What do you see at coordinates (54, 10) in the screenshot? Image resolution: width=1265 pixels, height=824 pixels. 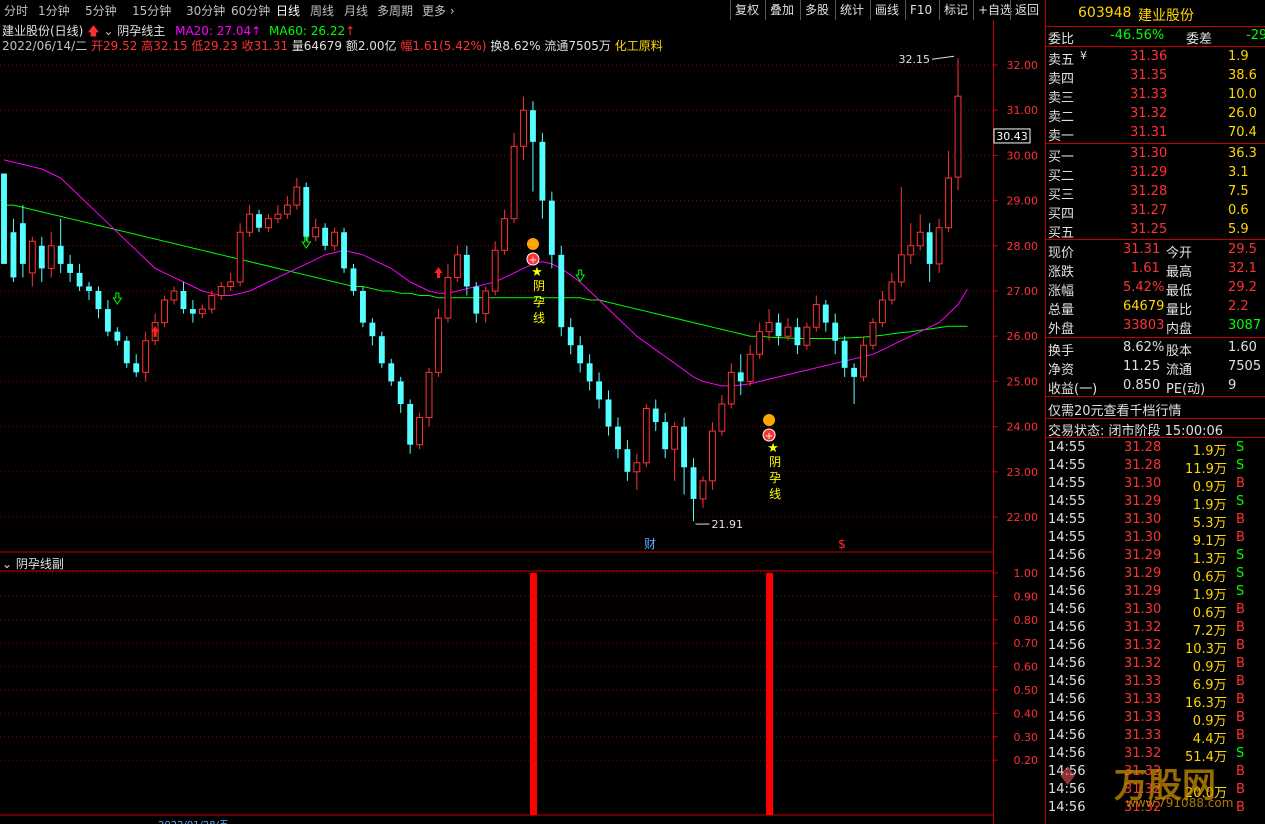 I see `tab-1min: 1分钟` at bounding box center [54, 10].